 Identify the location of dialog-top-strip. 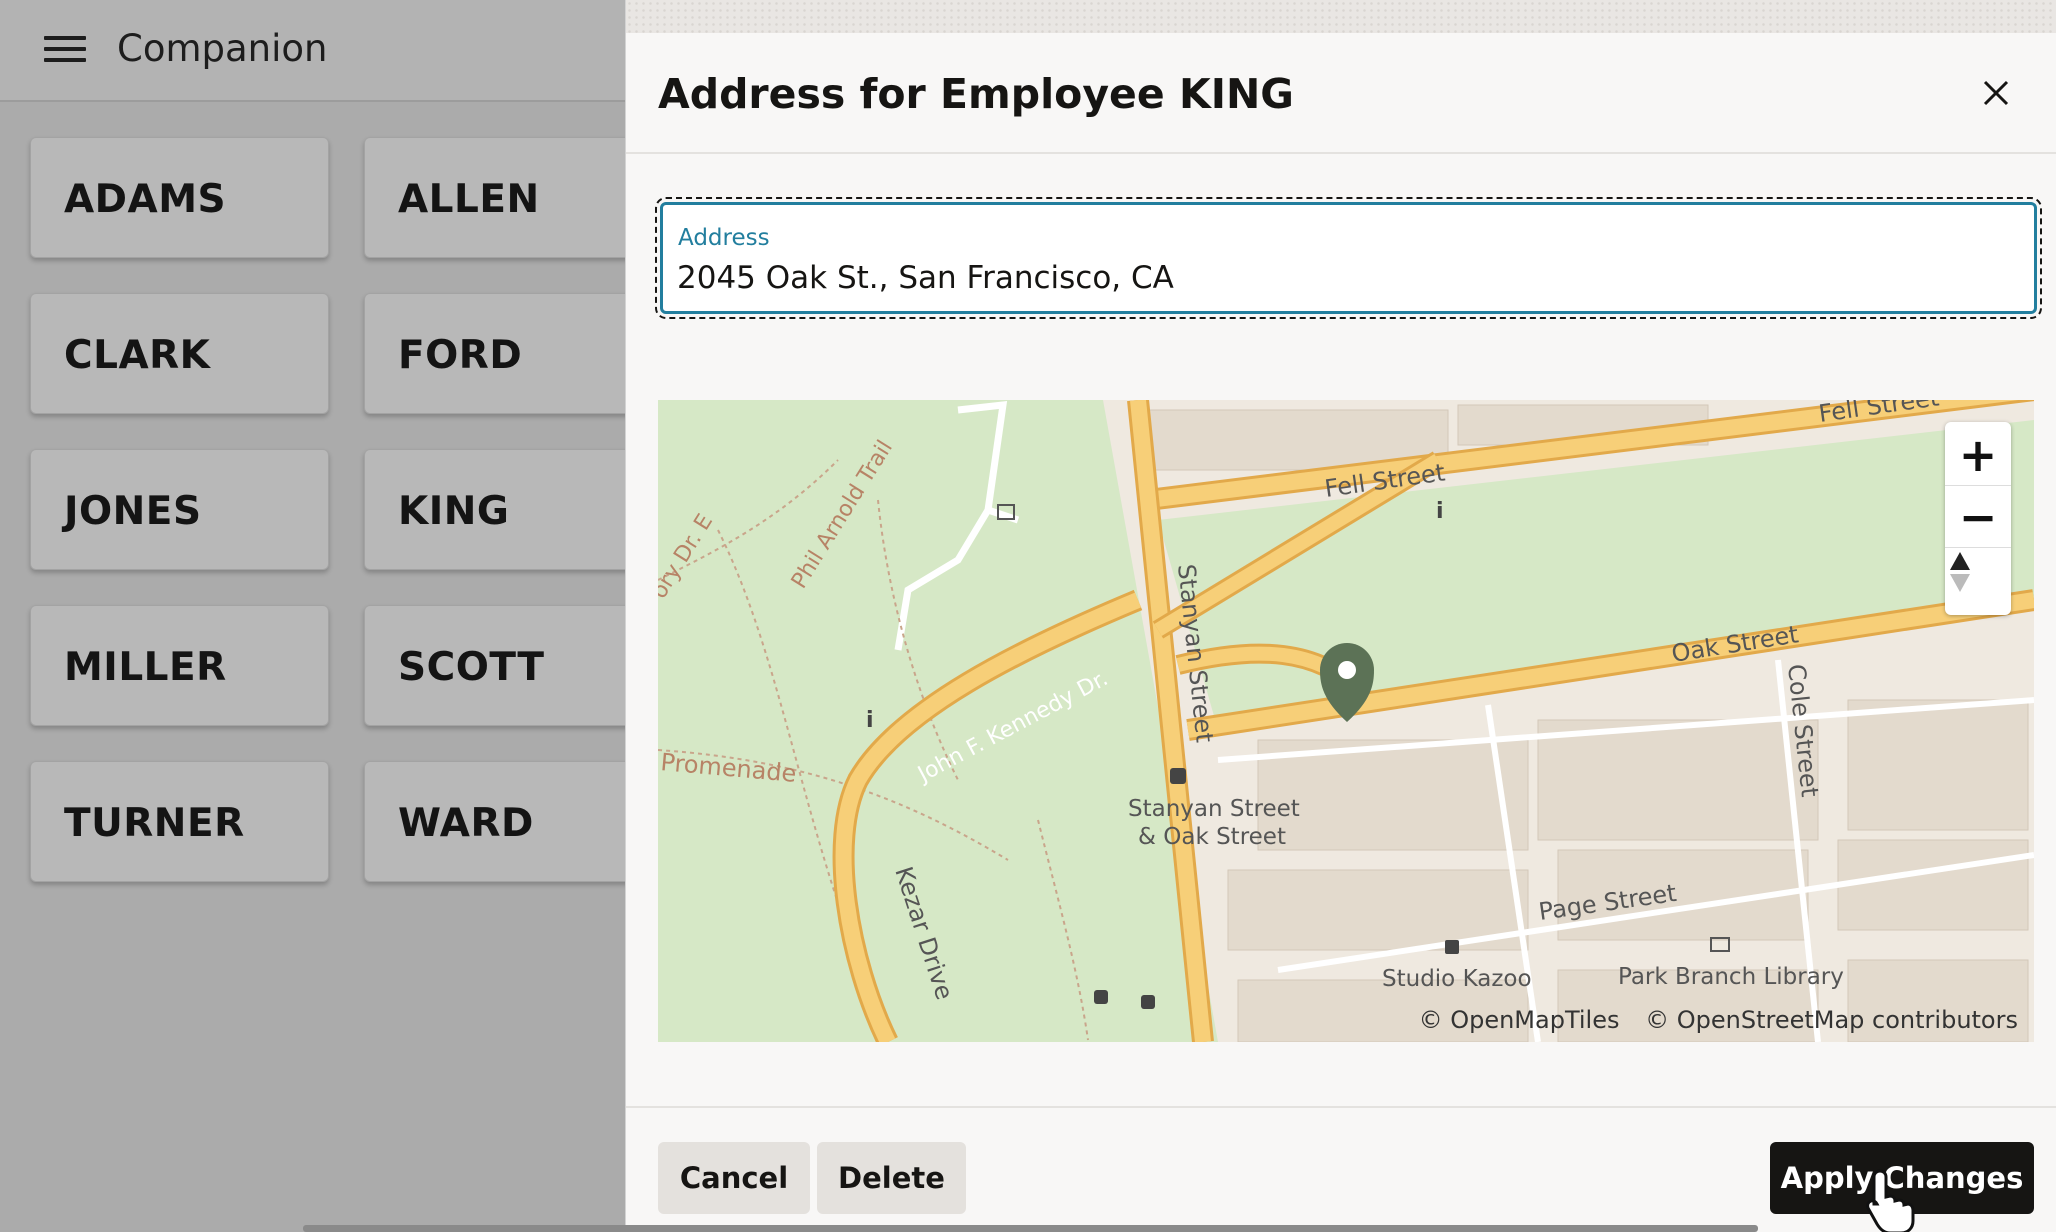
(1341, 16).